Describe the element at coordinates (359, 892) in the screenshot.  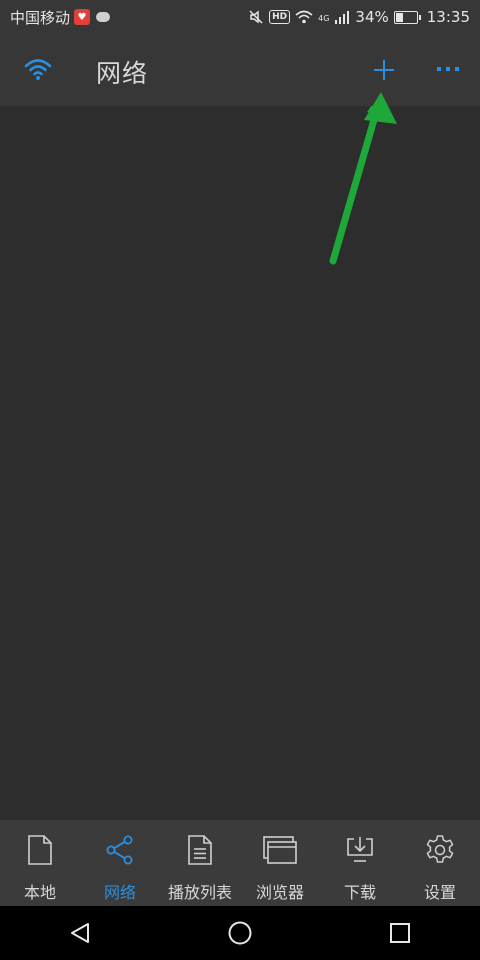
I see `nav-label: 下载` at that location.